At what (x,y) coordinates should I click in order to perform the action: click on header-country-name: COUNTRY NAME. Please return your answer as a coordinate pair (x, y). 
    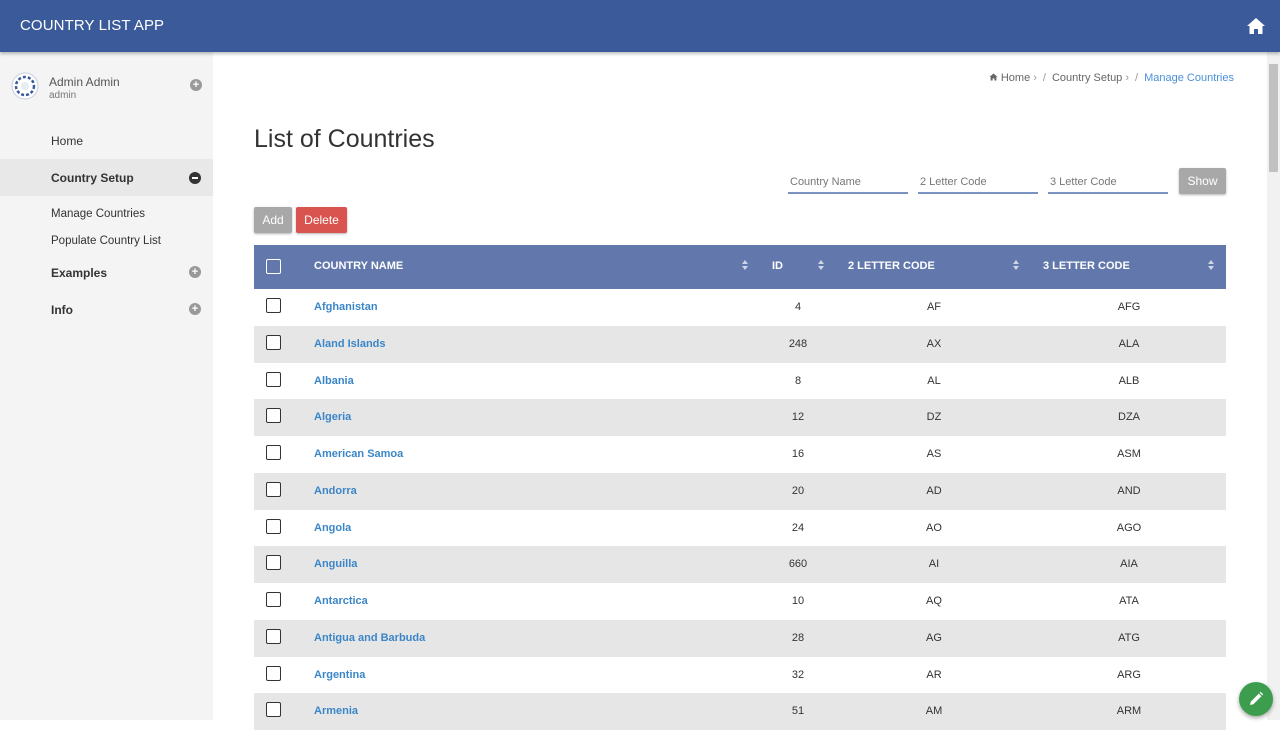
    Looking at the image, I should click on (358, 266).